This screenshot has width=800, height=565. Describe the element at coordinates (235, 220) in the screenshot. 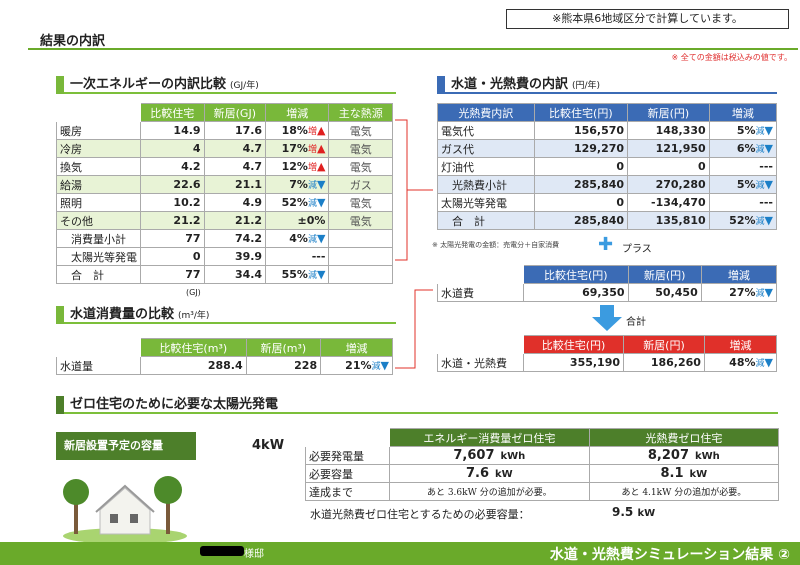

I see `energy-new-value: 21.2` at that location.